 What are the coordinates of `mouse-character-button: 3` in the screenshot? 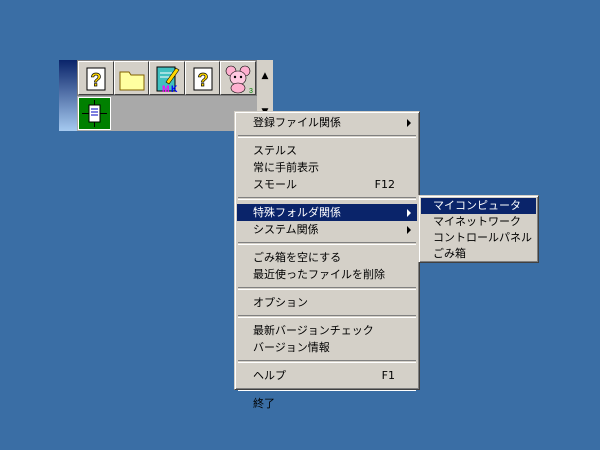 It's located at (238, 78).